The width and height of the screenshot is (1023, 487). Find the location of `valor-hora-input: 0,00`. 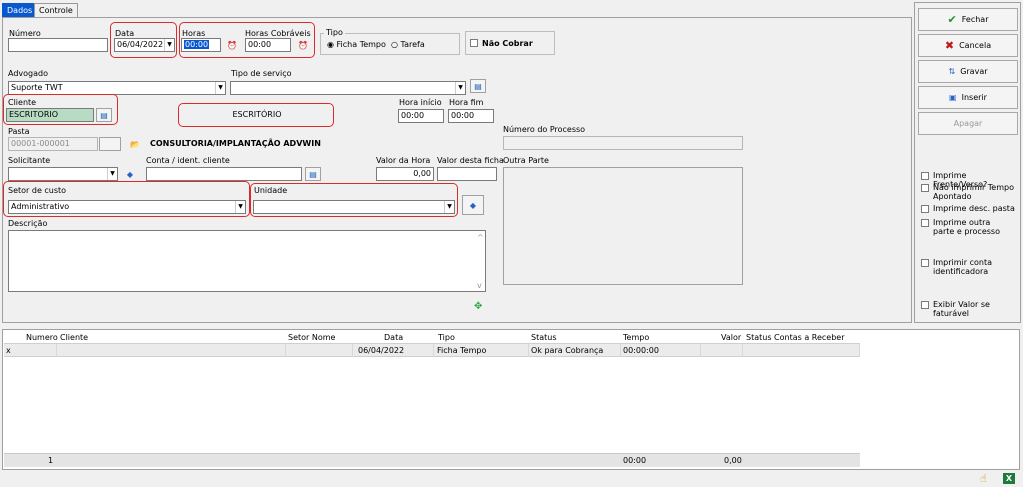

valor-hora-input: 0,00 is located at coordinates (405, 174).